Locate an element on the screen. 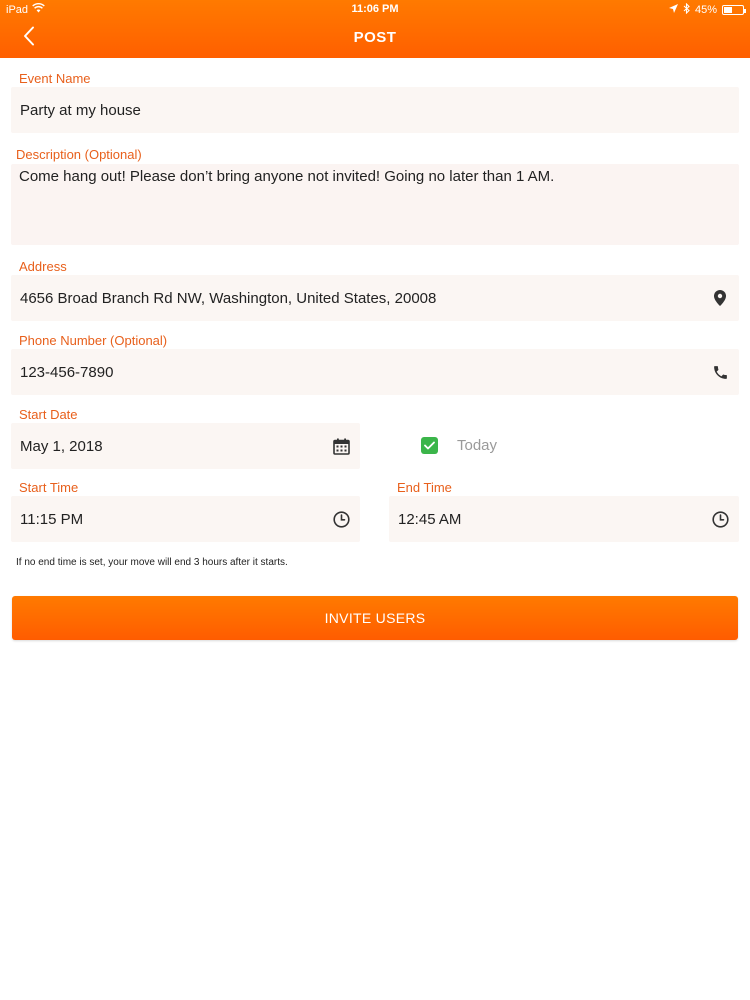 This screenshot has width=750, height=1000. calendar-icon is located at coordinates (341, 446).